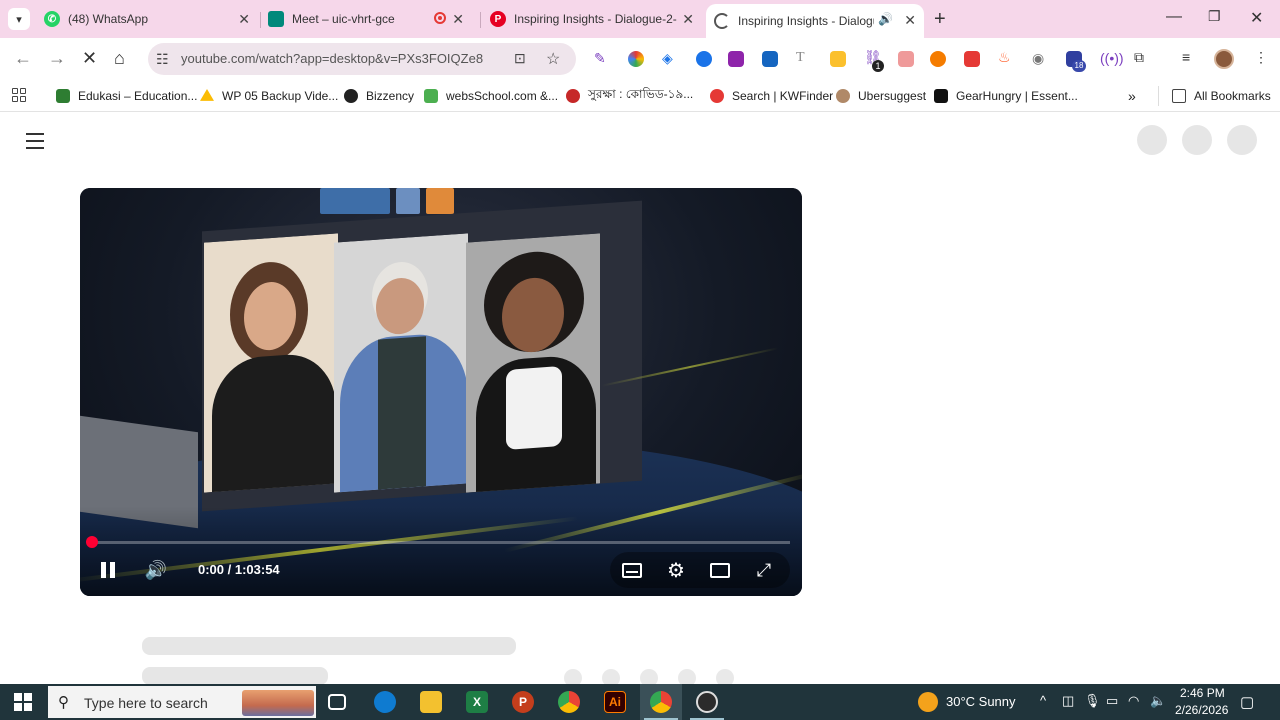 This screenshot has height=720, width=1280. What do you see at coordinates (337, 702) in the screenshot?
I see `task-view-icon` at bounding box center [337, 702].